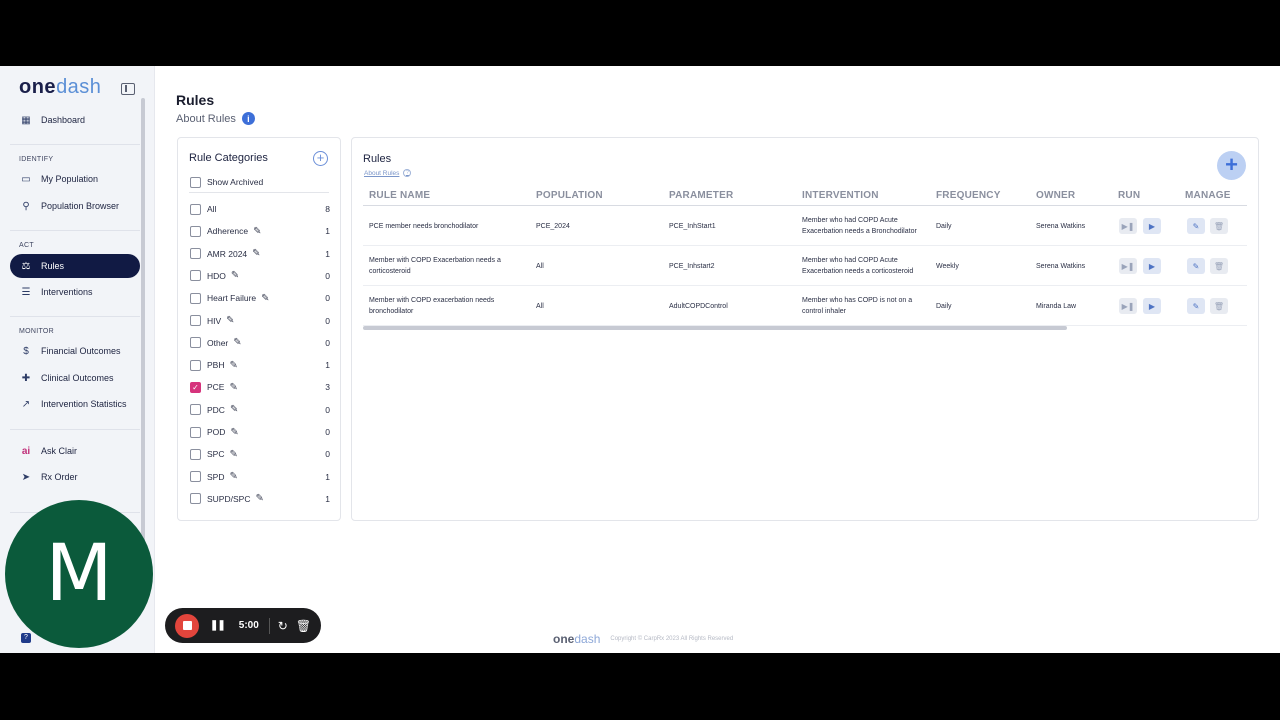  What do you see at coordinates (128, 89) in the screenshot?
I see `collapse-sidebar-icon` at bounding box center [128, 89].